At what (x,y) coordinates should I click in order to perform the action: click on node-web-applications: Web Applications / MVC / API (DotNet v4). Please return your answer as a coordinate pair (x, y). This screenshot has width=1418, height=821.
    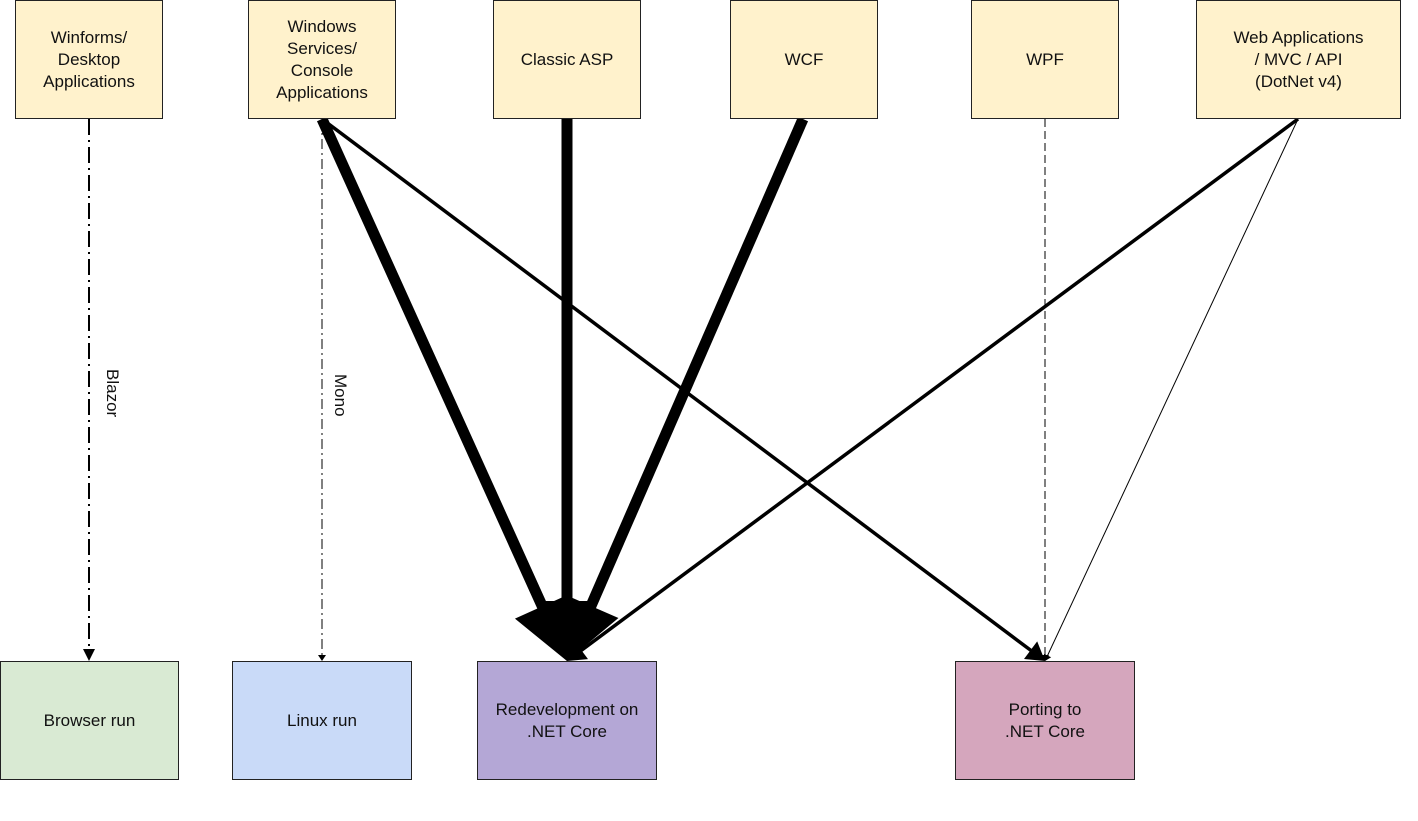
    Looking at the image, I should click on (1298, 59).